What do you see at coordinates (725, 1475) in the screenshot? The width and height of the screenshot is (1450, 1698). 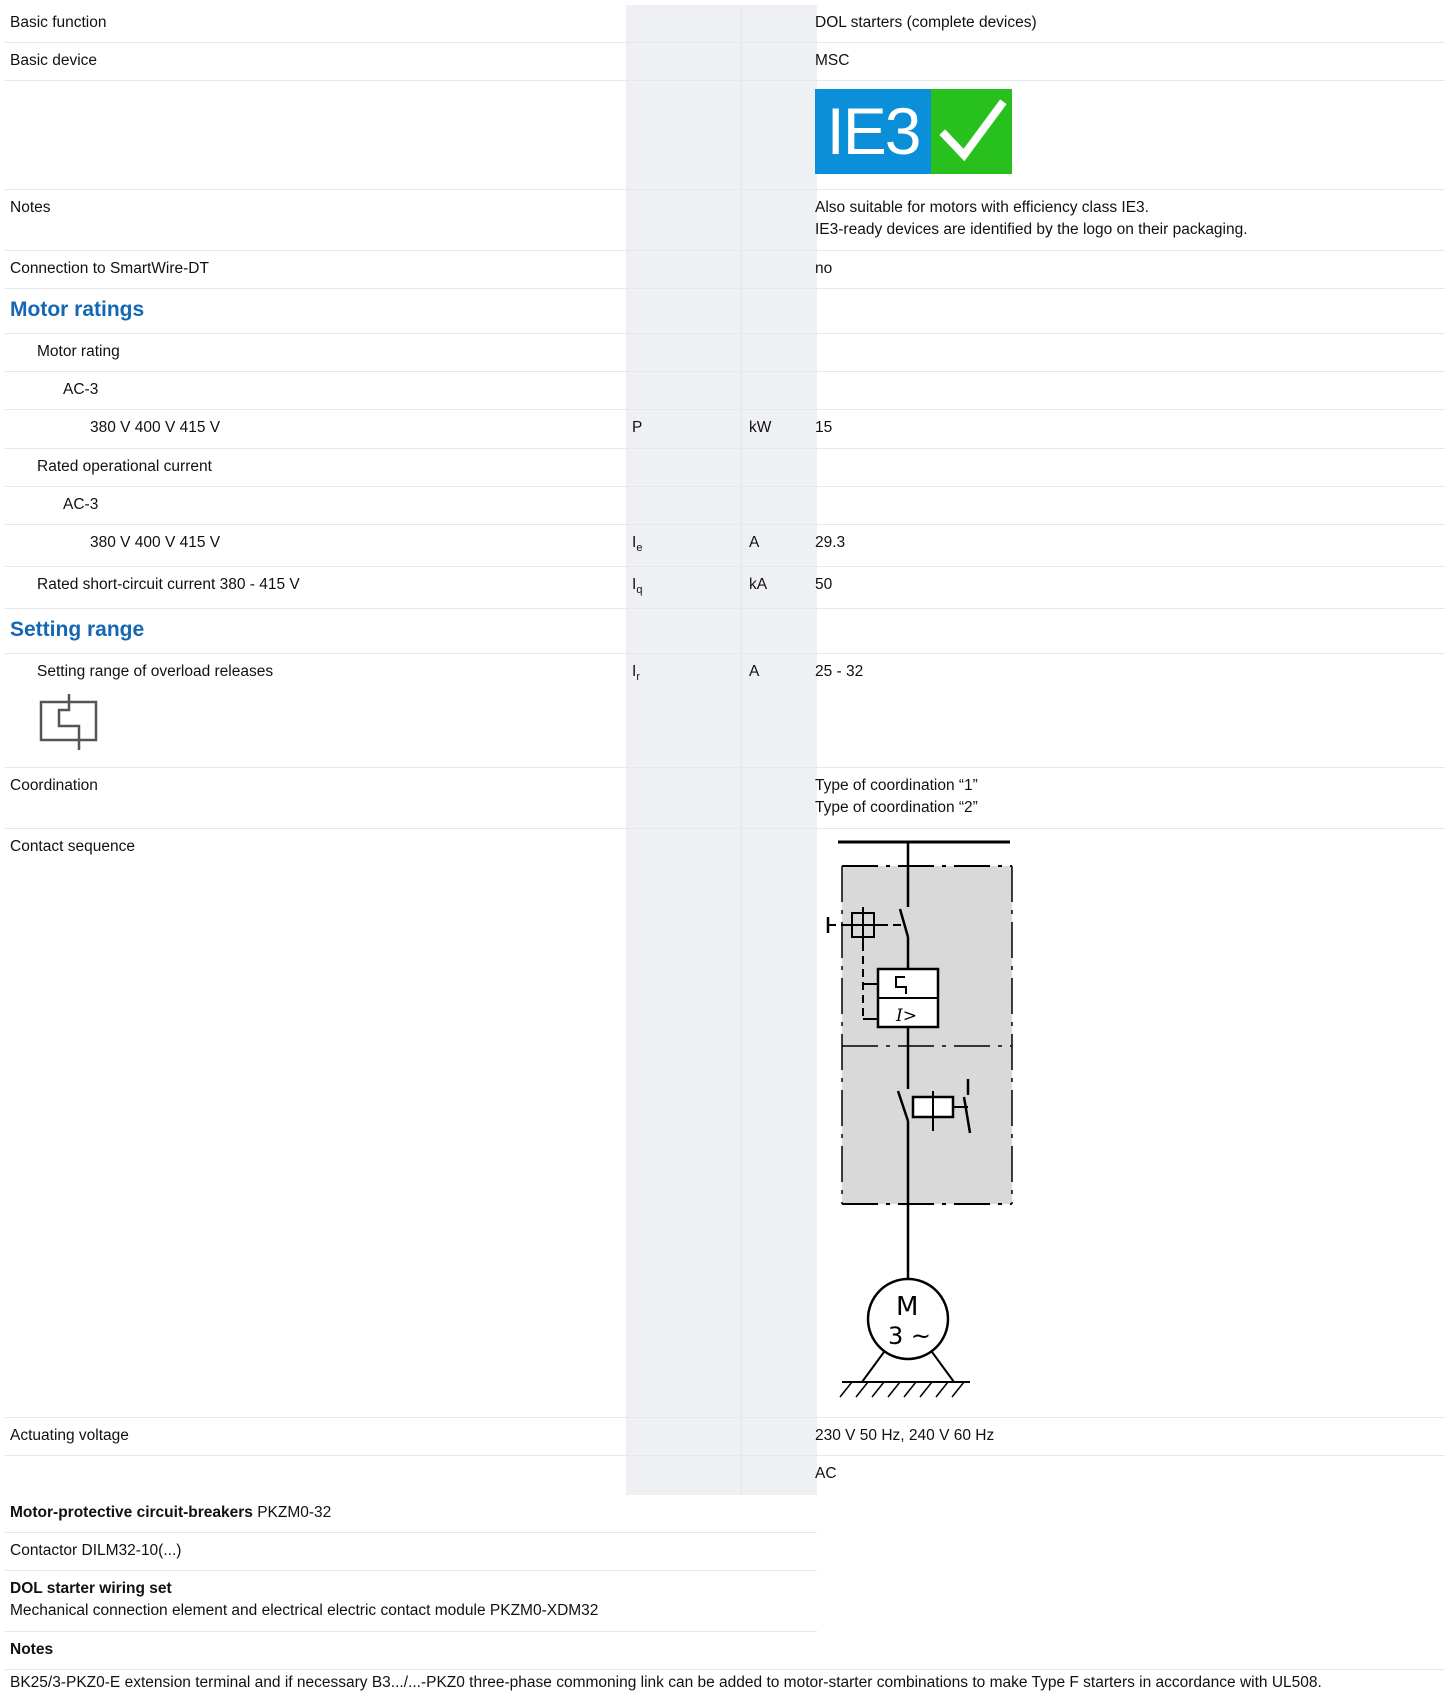 I see `row-ac: AC` at bounding box center [725, 1475].